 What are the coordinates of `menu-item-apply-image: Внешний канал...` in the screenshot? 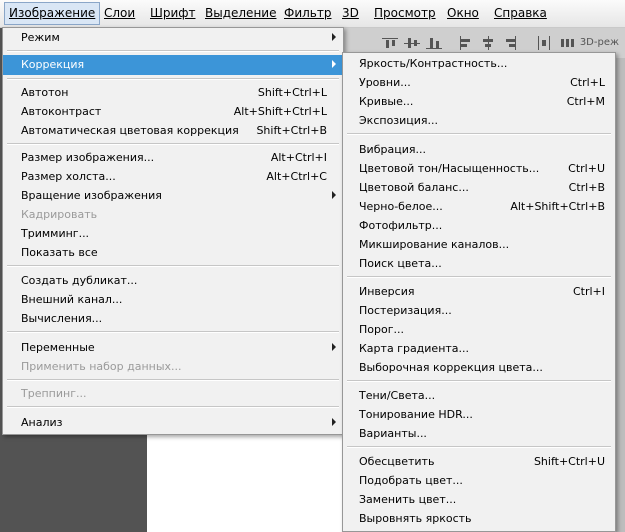 It's located at (173, 300).